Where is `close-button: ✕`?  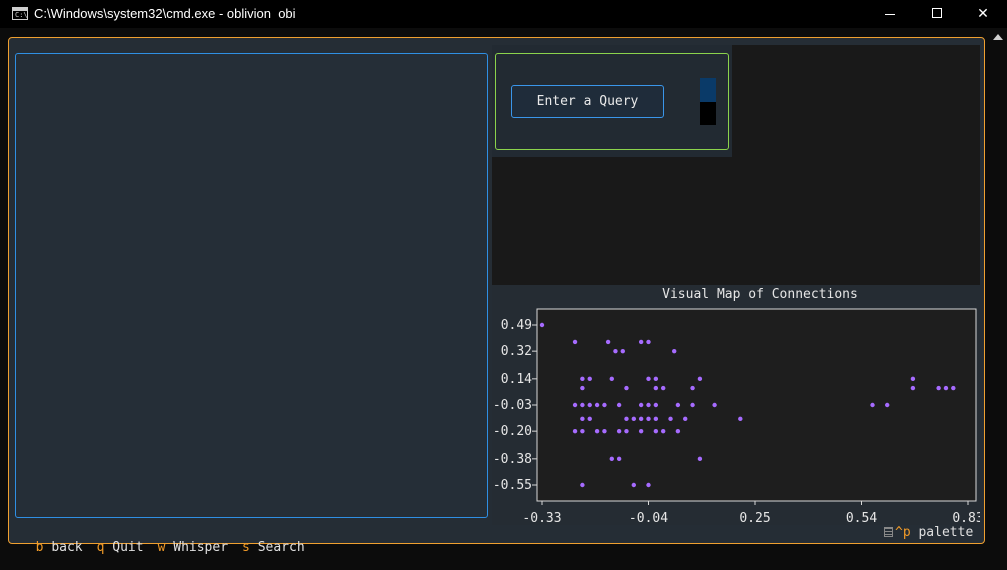 close-button: ✕ is located at coordinates (983, 14).